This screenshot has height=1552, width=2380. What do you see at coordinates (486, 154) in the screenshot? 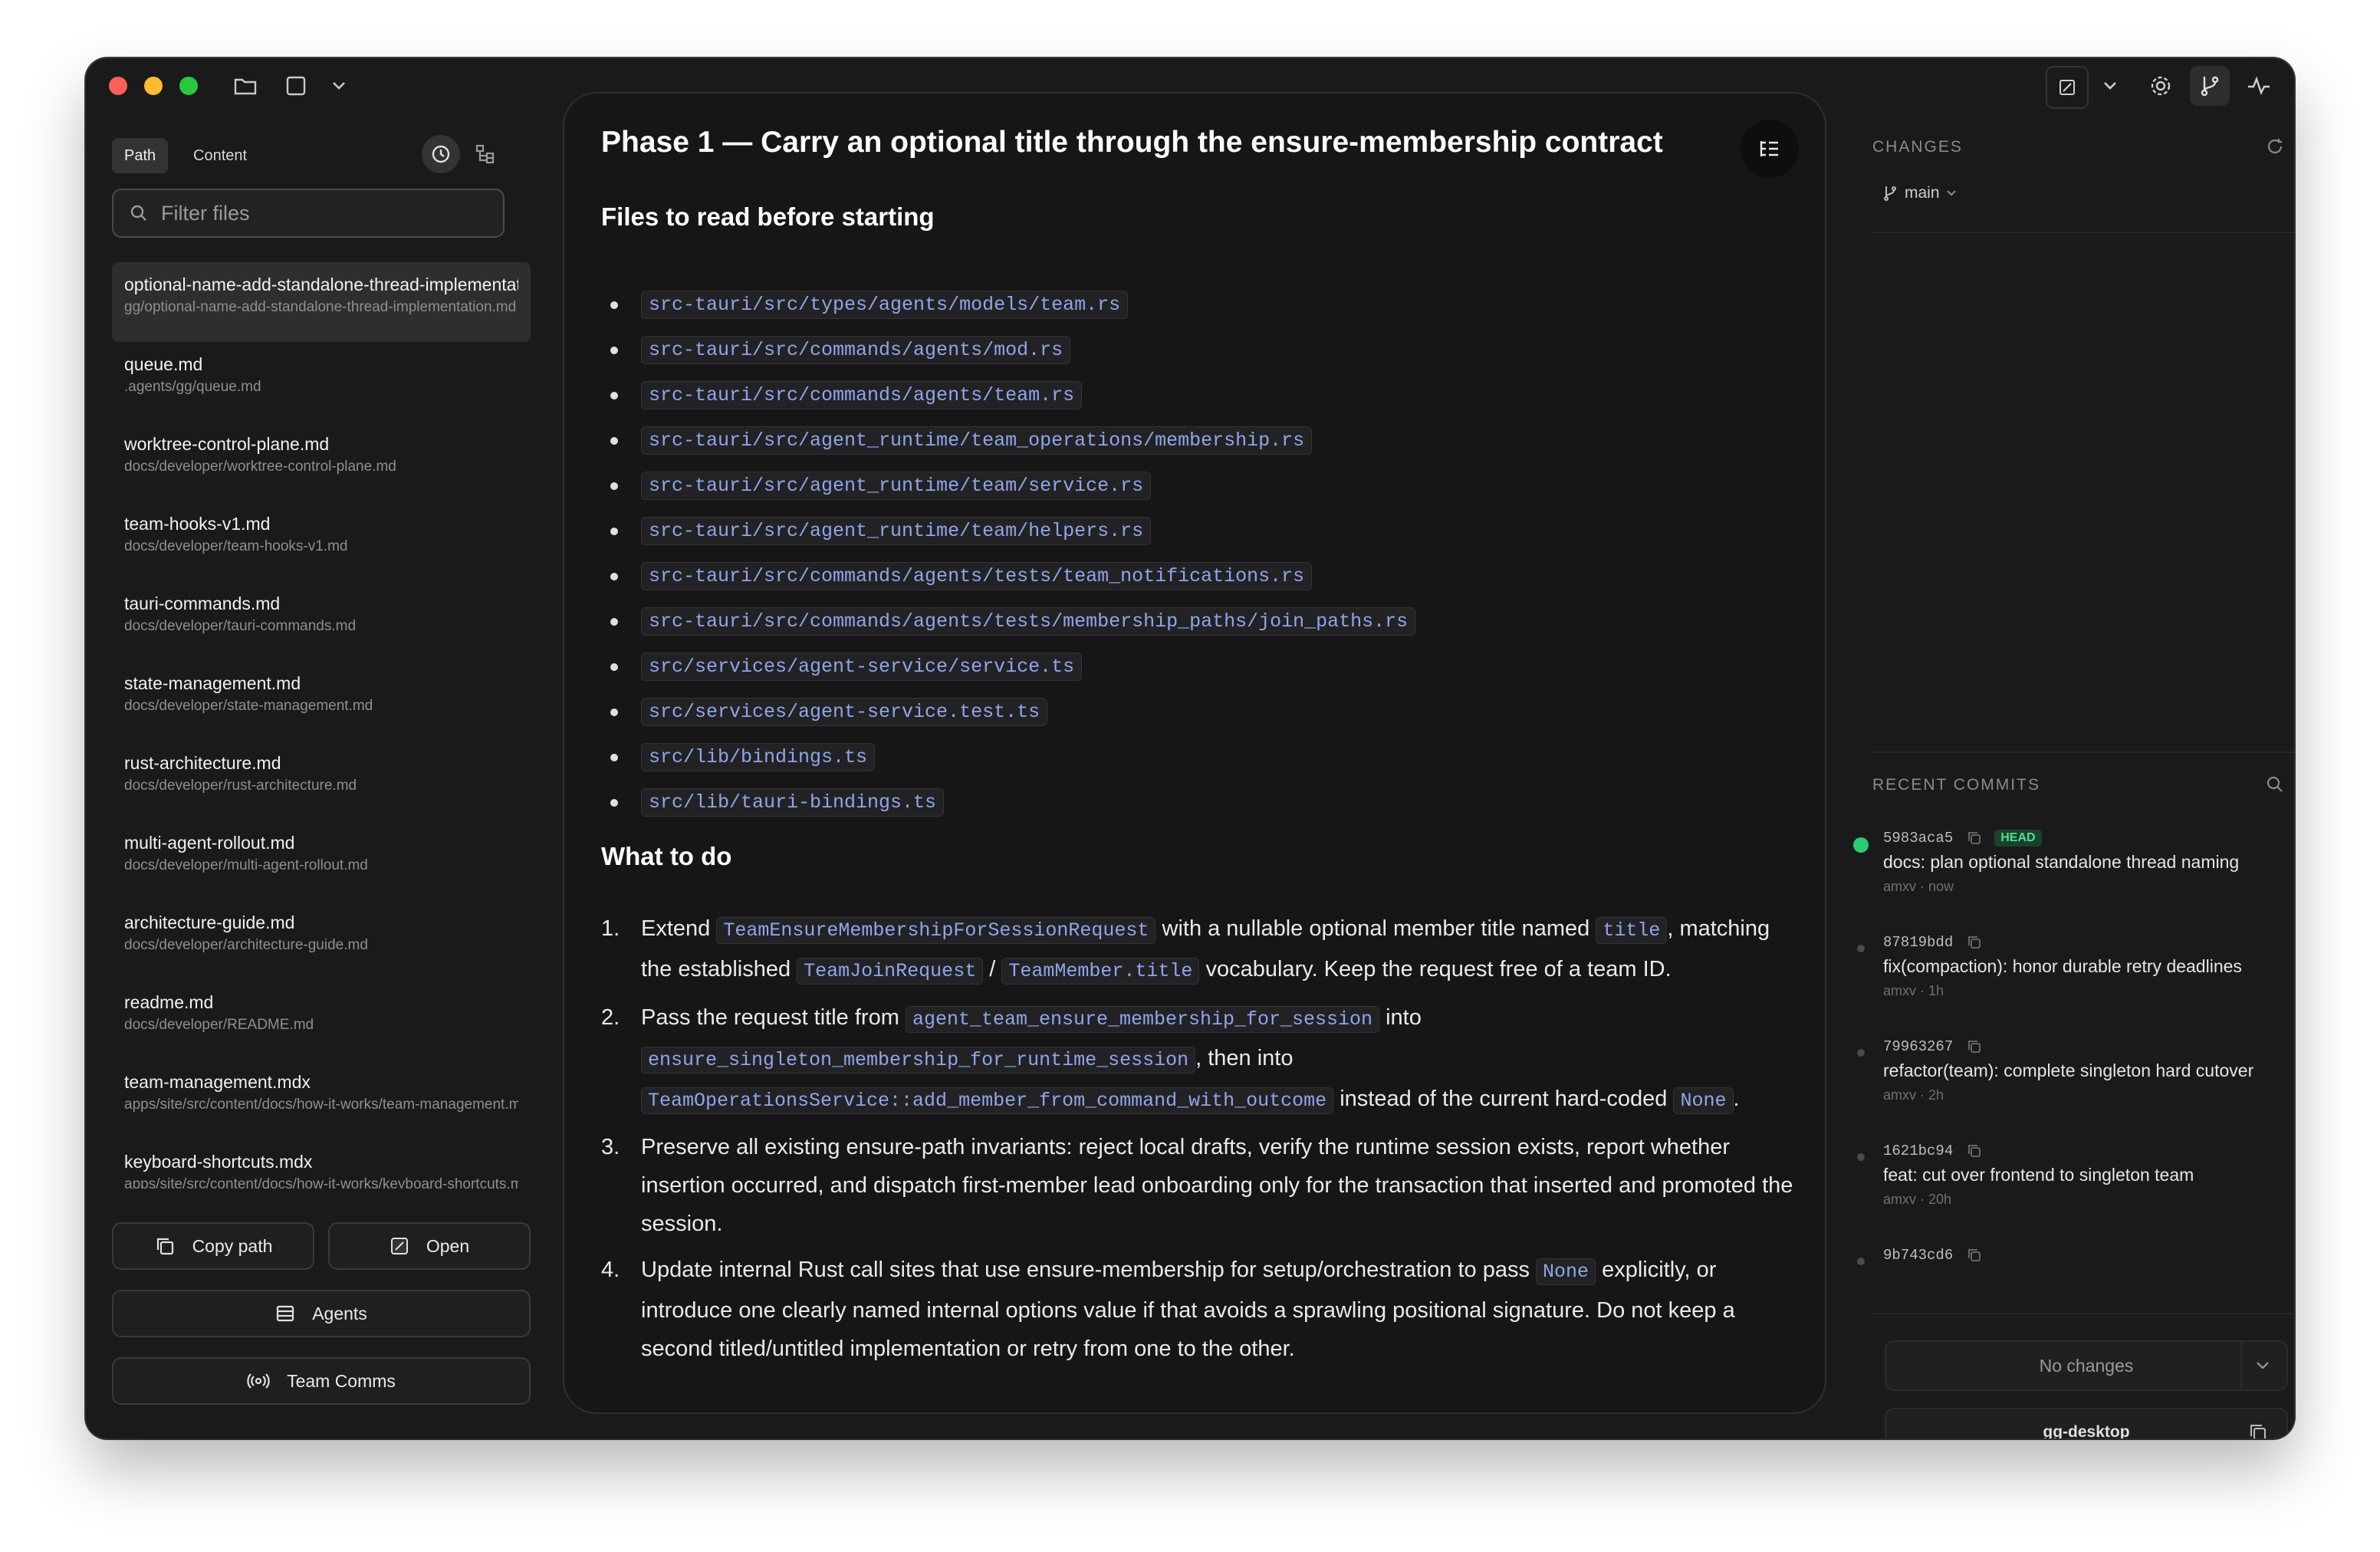
I see `tree-view-icon` at bounding box center [486, 154].